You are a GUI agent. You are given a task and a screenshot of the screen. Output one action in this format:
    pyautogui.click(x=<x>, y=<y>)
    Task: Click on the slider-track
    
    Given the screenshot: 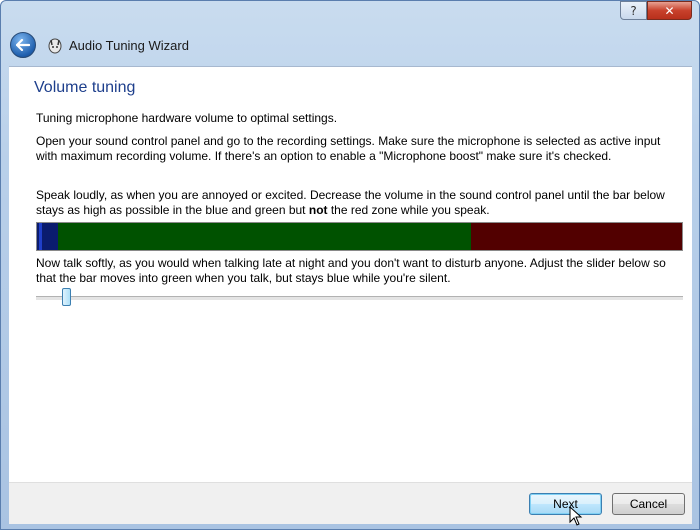 What is the action you would take?
    pyautogui.click(x=359, y=298)
    